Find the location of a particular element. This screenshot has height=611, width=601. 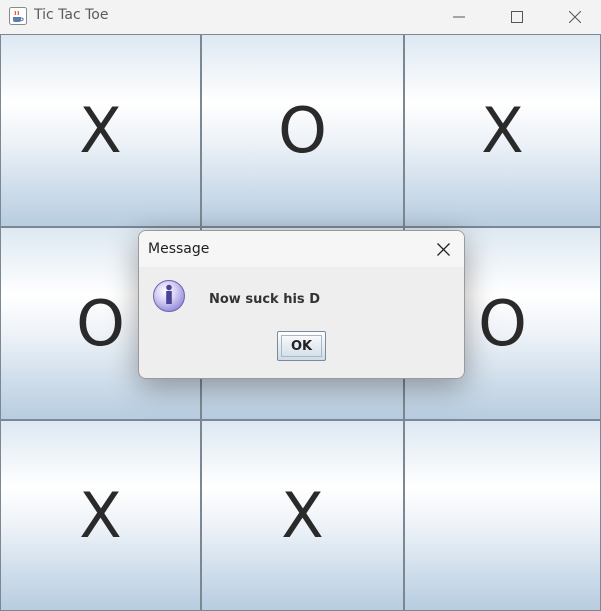

dialog-close-button is located at coordinates (443, 249).